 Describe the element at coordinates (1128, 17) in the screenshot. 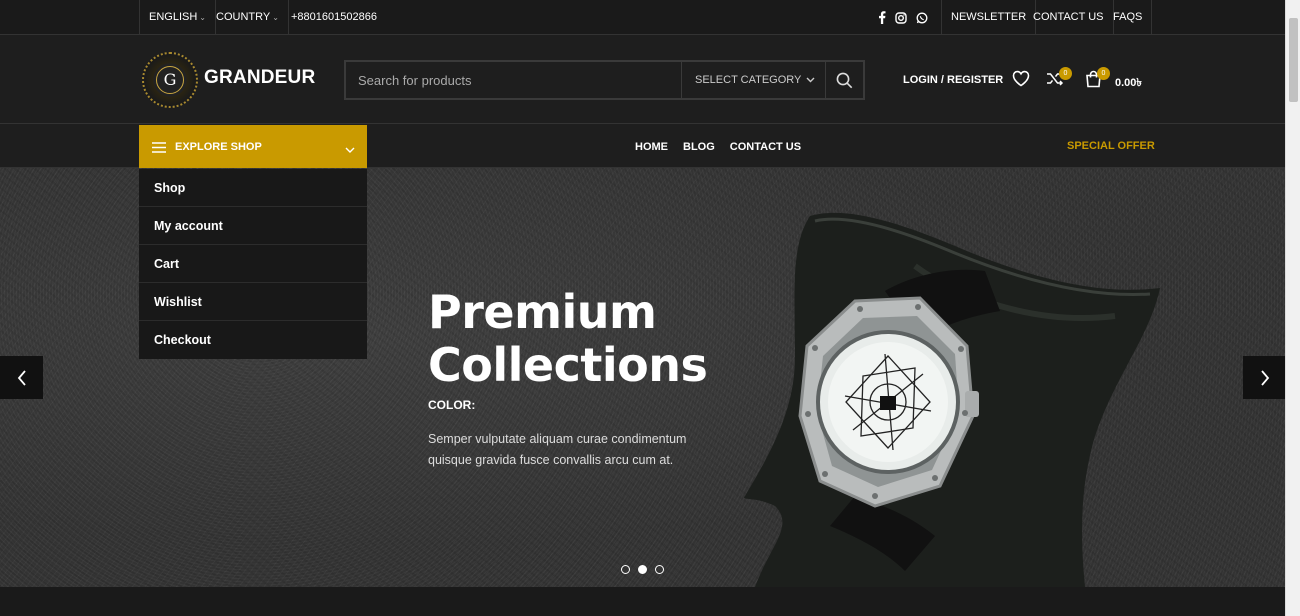

I see `faqs-link: FAQS` at that location.